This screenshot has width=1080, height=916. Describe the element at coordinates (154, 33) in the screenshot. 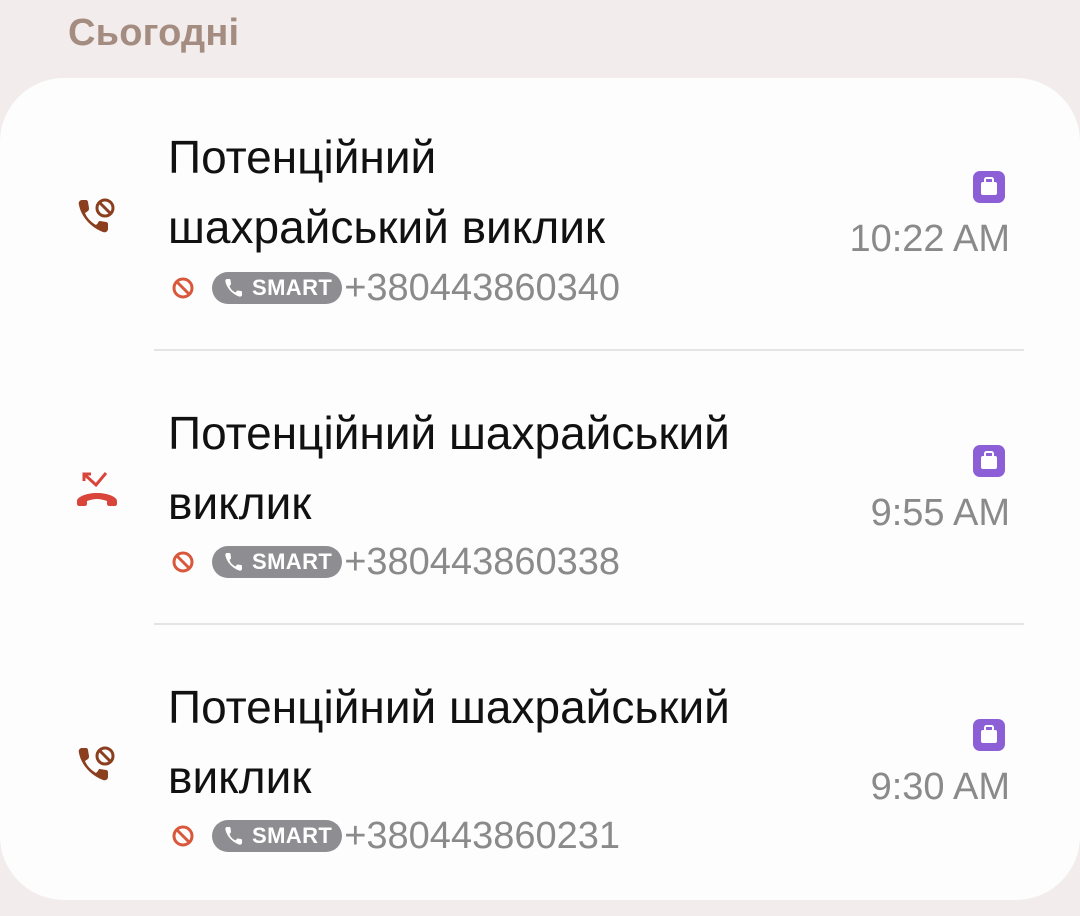

I see `section-header-today: Сьогодні` at that location.